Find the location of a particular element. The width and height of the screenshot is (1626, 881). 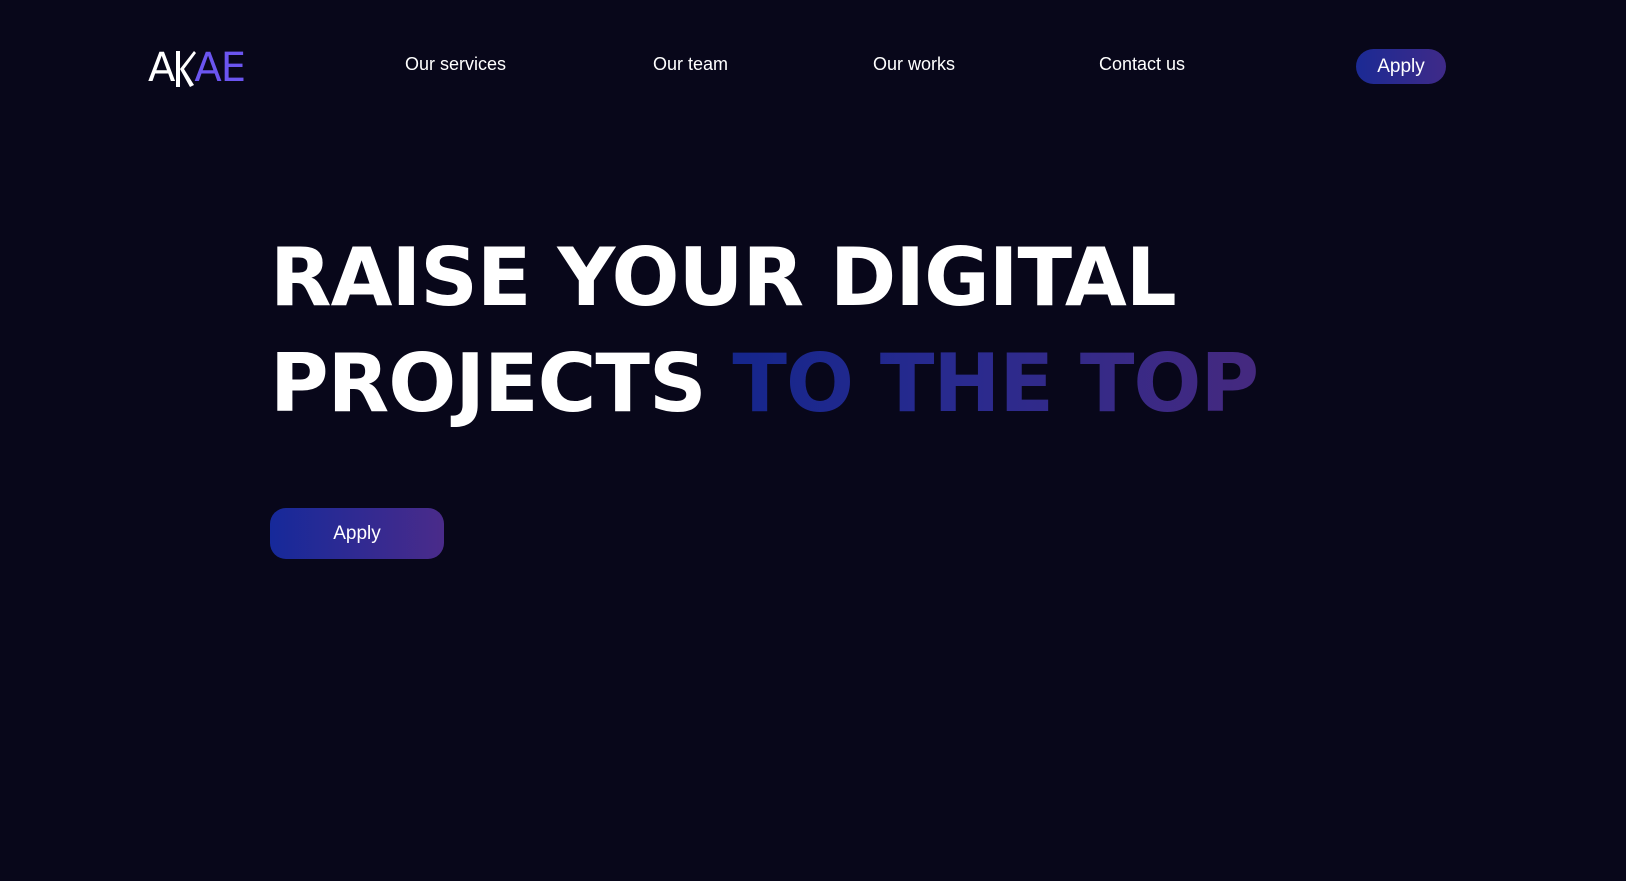

hero-line-2-accent: TO THE TOP is located at coordinates (995, 383).